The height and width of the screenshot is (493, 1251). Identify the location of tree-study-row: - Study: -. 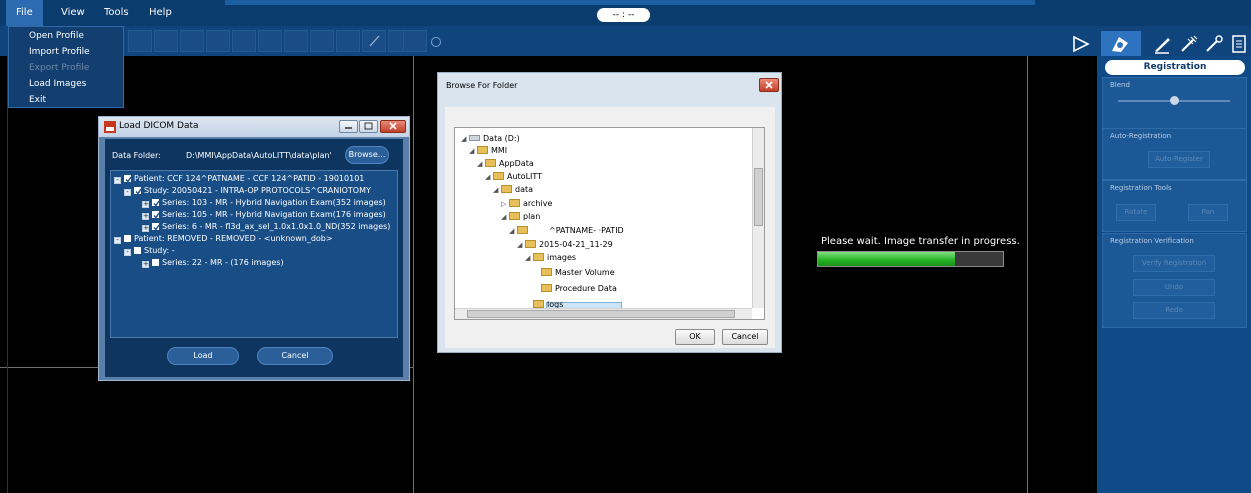
(149, 251).